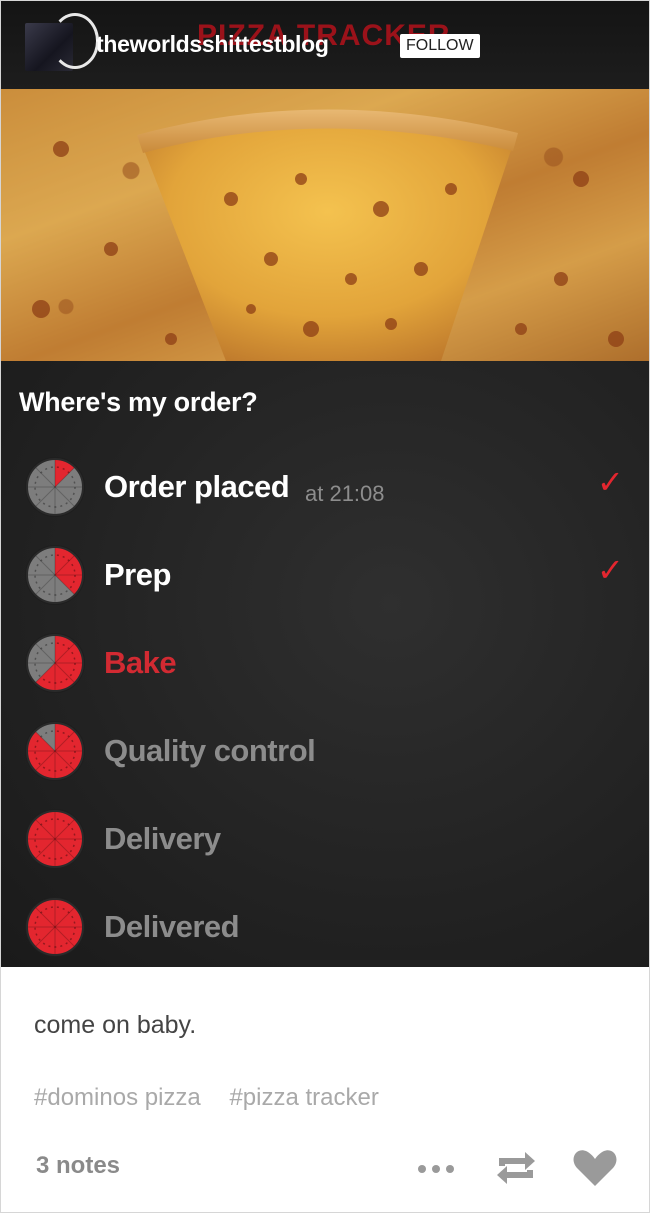 This screenshot has height=1213, width=650. I want to click on avatar-ring, so click(75, 41).